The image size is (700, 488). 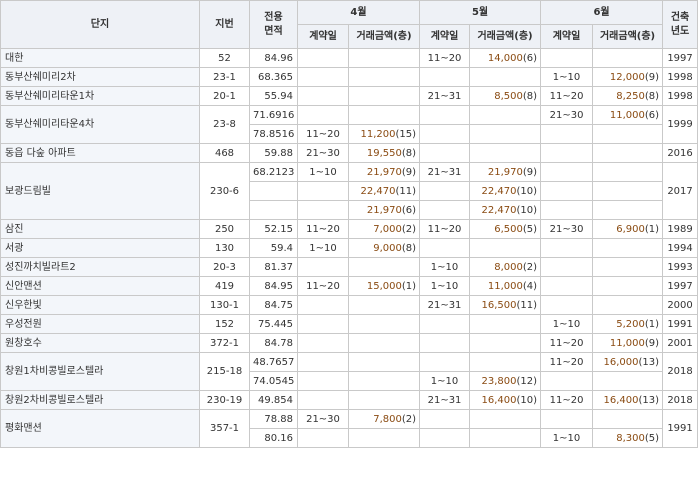 I want to click on amount-value: 8,300, so click(x=630, y=438).